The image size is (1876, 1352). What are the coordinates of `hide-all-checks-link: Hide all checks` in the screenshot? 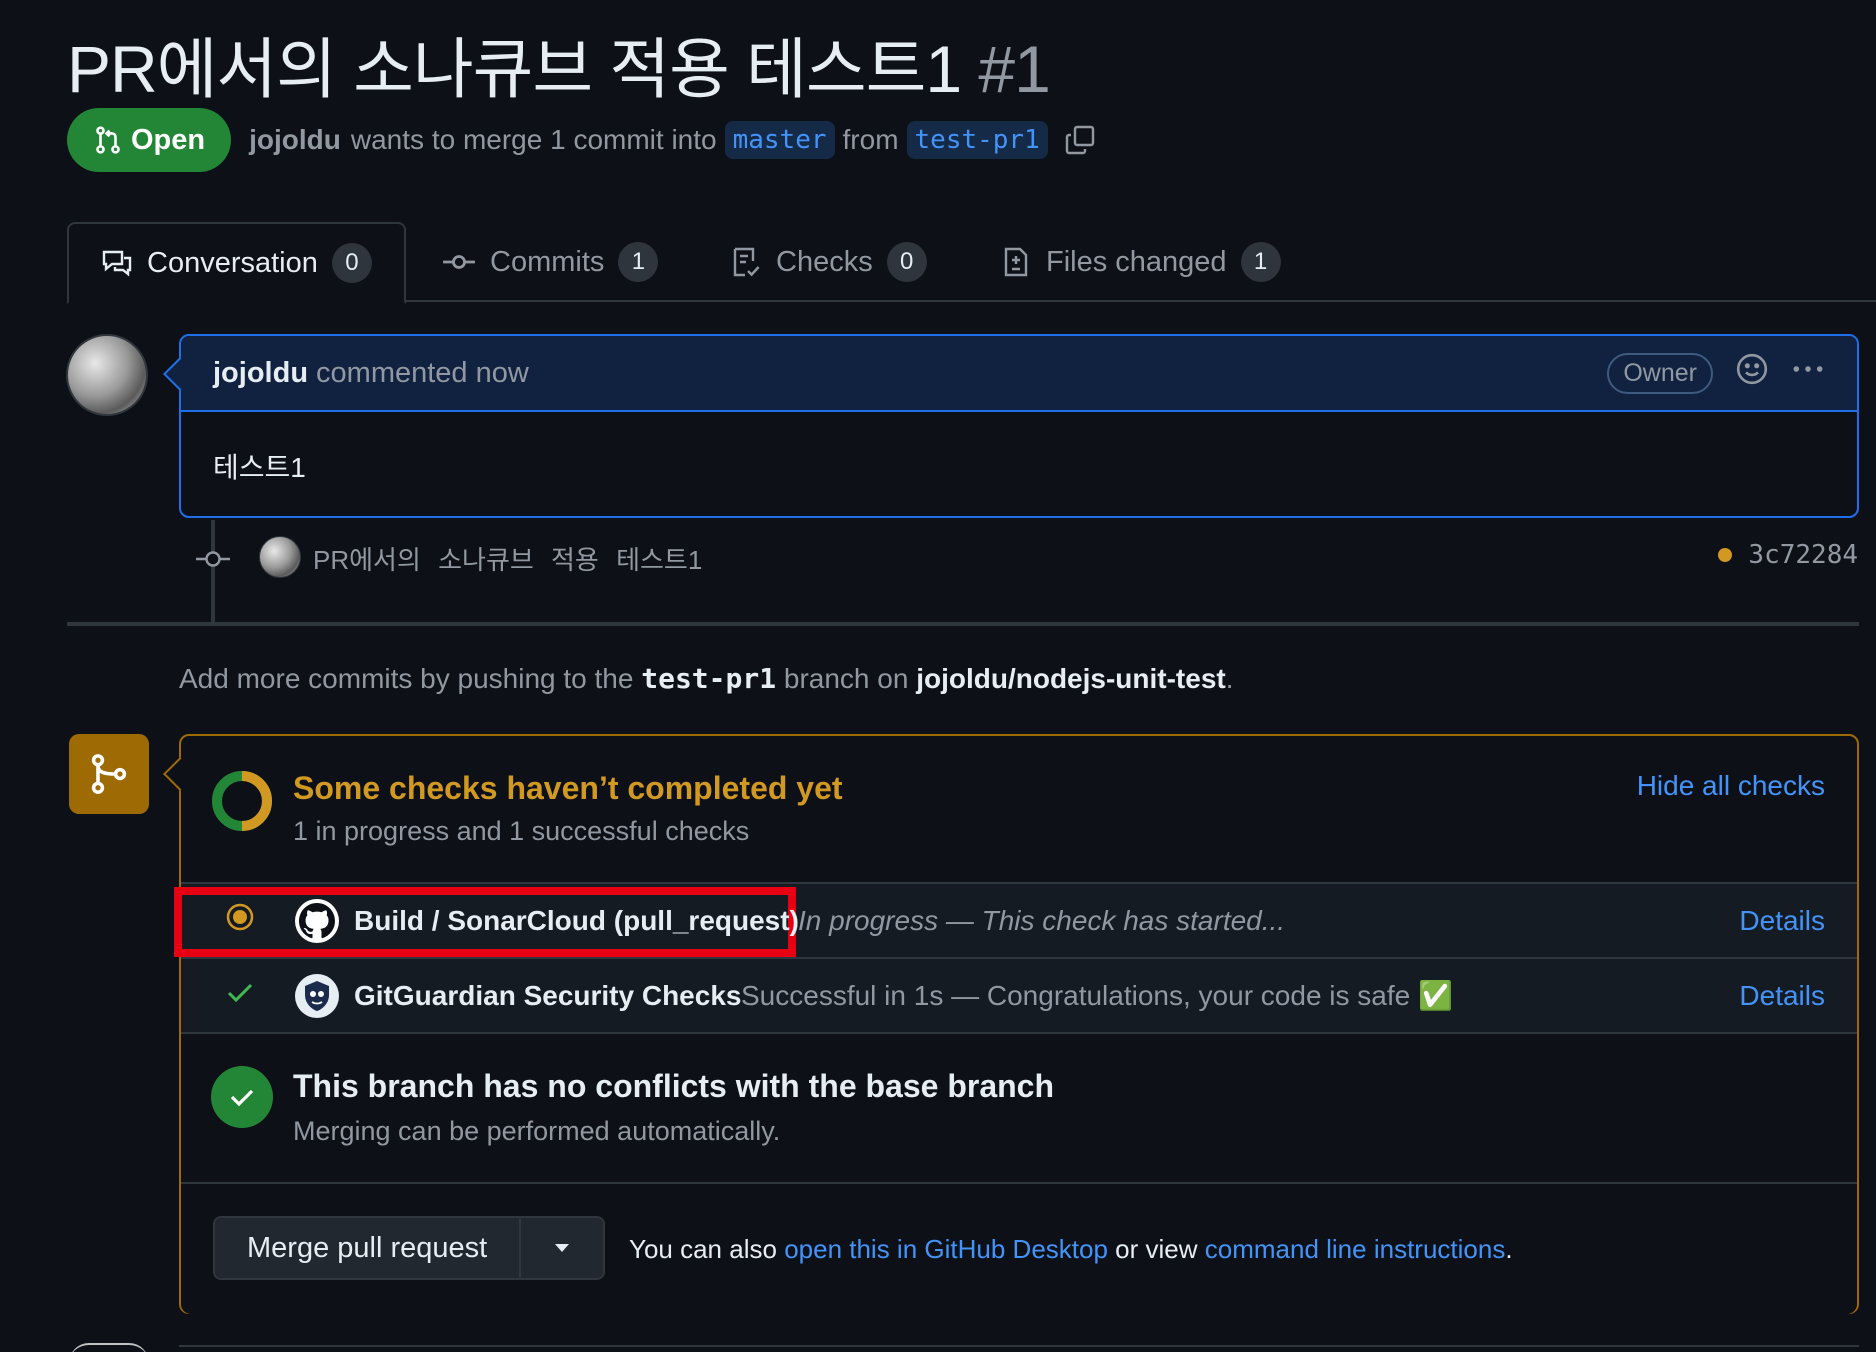 It's located at (1731, 786).